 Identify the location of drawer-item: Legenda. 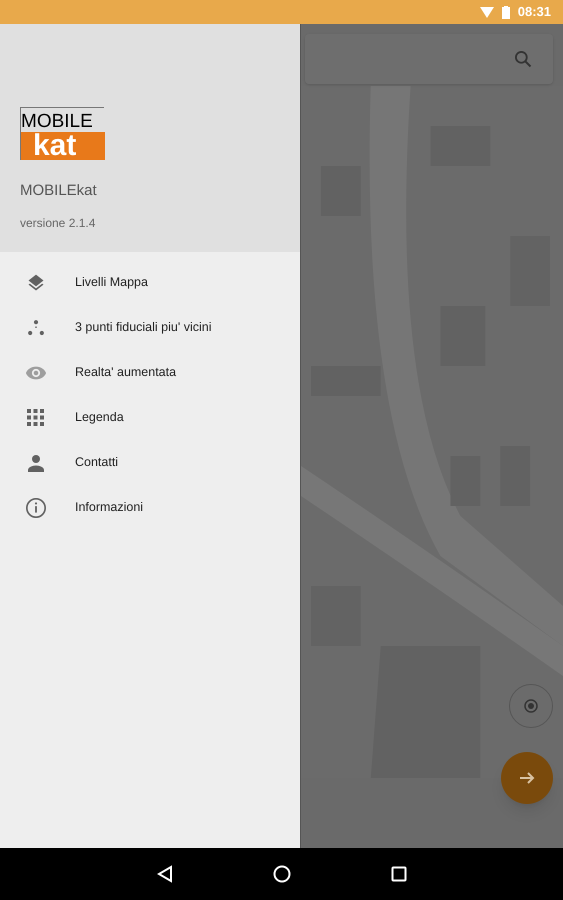
(150, 417).